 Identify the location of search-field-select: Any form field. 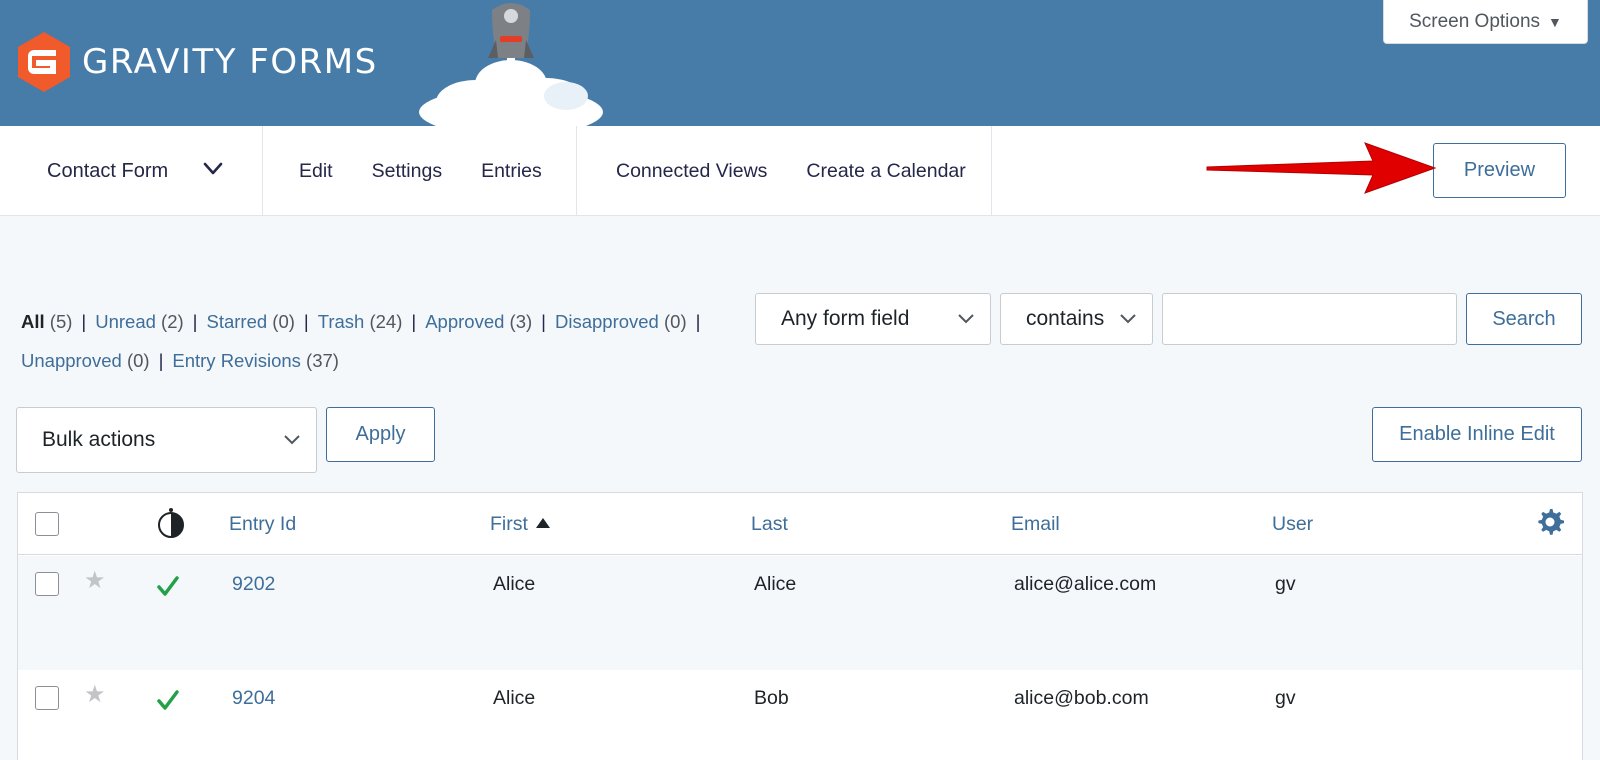
(873, 319).